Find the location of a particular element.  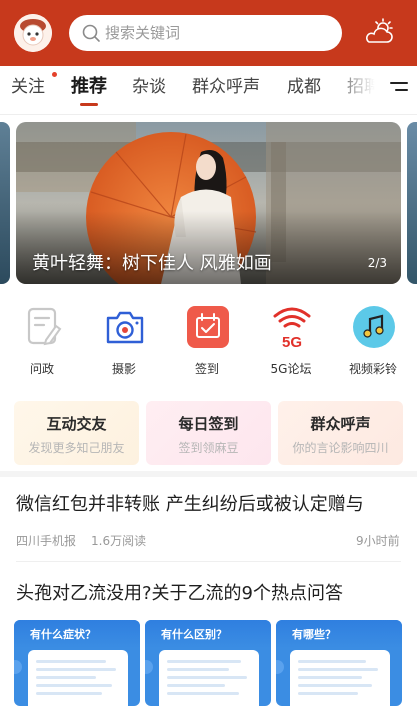

news-time: 9小时前 is located at coordinates (378, 541).